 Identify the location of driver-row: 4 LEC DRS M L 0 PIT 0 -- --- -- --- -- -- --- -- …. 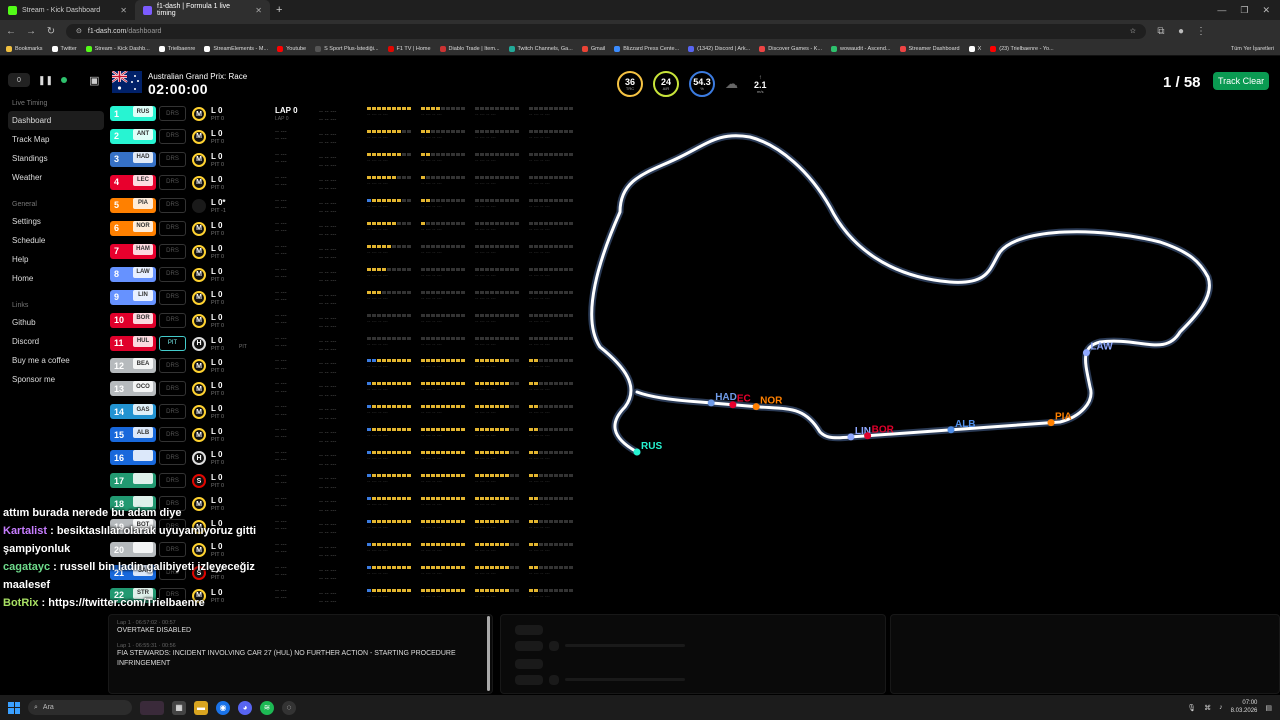
(341, 184).